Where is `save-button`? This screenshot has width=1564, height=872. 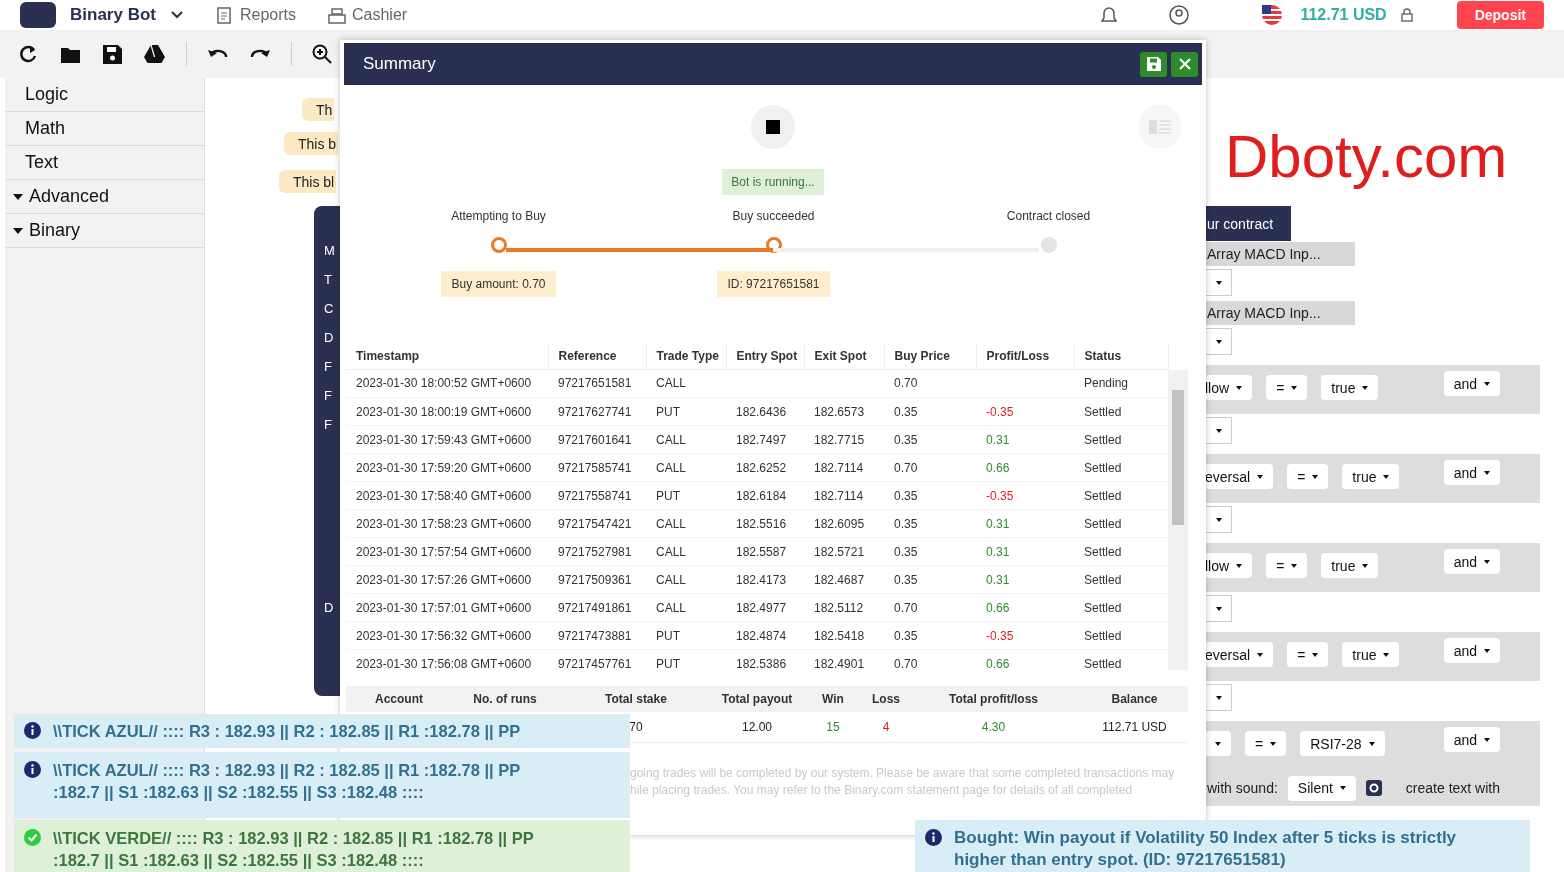 save-button is located at coordinates (1153, 64).